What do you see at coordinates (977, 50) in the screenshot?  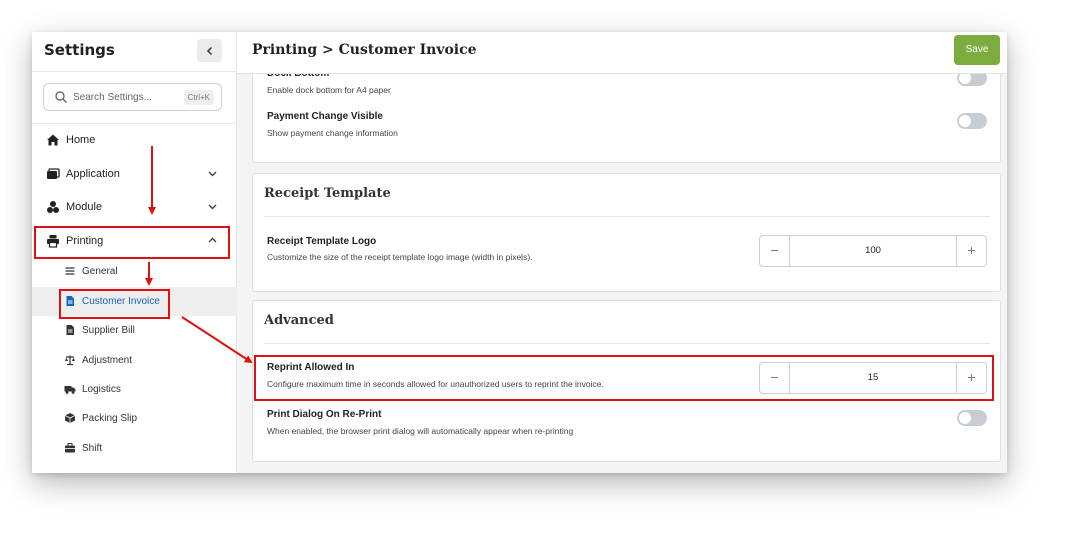 I see `save-button: Save` at bounding box center [977, 50].